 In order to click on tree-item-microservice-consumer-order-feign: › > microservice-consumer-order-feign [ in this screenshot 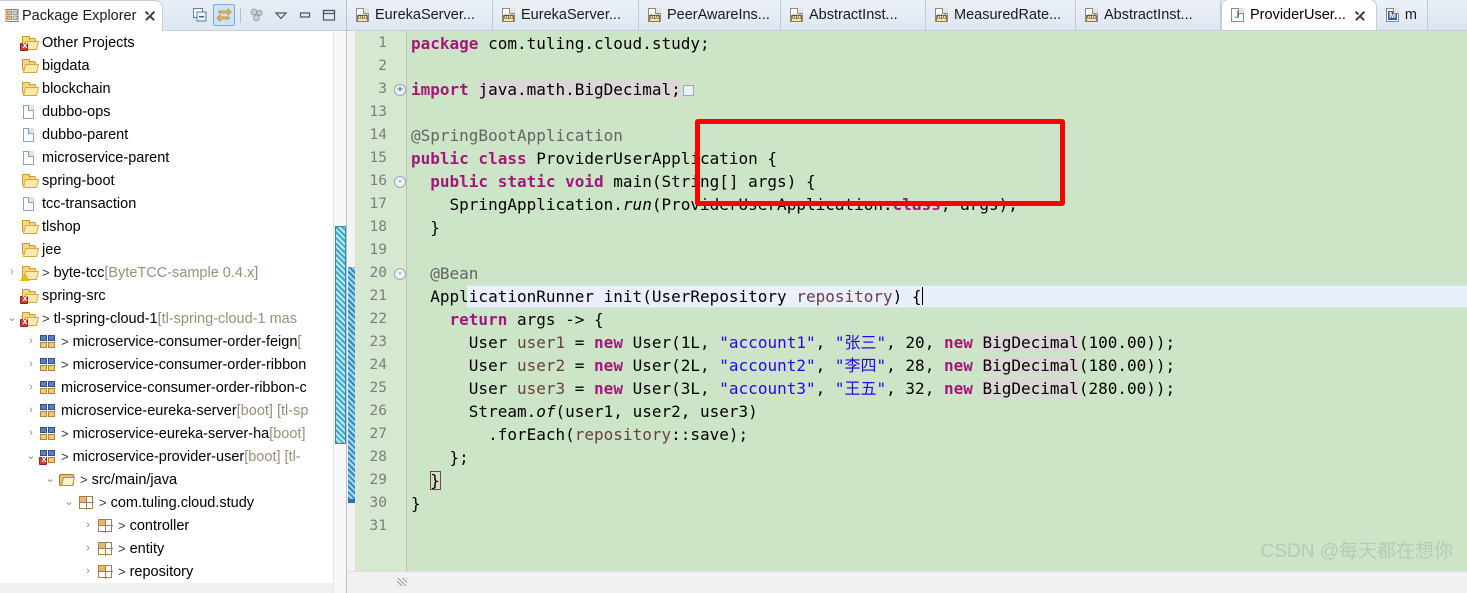, I will do `click(173, 341)`.